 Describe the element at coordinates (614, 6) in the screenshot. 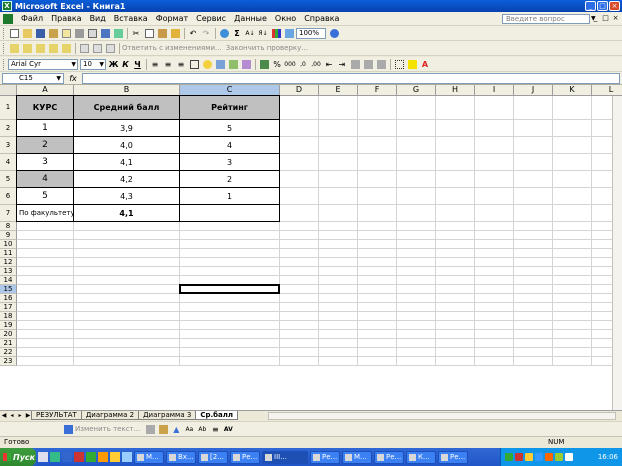

I see `close-button: ×` at that location.